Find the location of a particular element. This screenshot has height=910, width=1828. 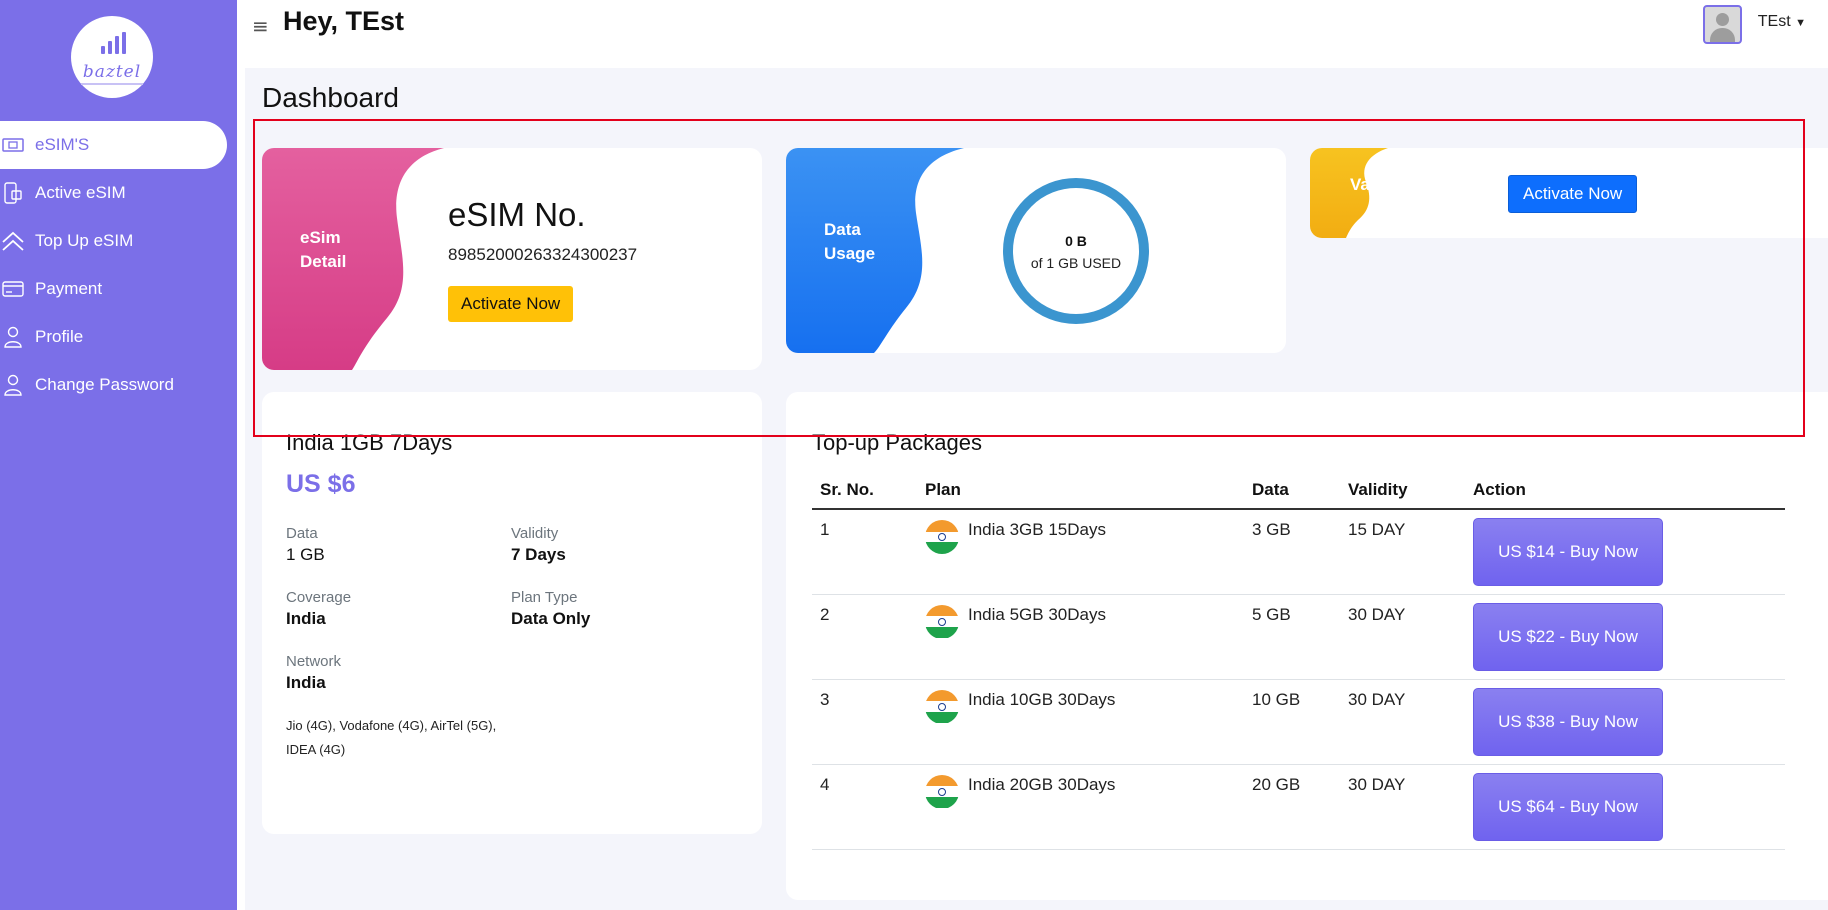

validity: 15 DAY is located at coordinates (1402, 552).